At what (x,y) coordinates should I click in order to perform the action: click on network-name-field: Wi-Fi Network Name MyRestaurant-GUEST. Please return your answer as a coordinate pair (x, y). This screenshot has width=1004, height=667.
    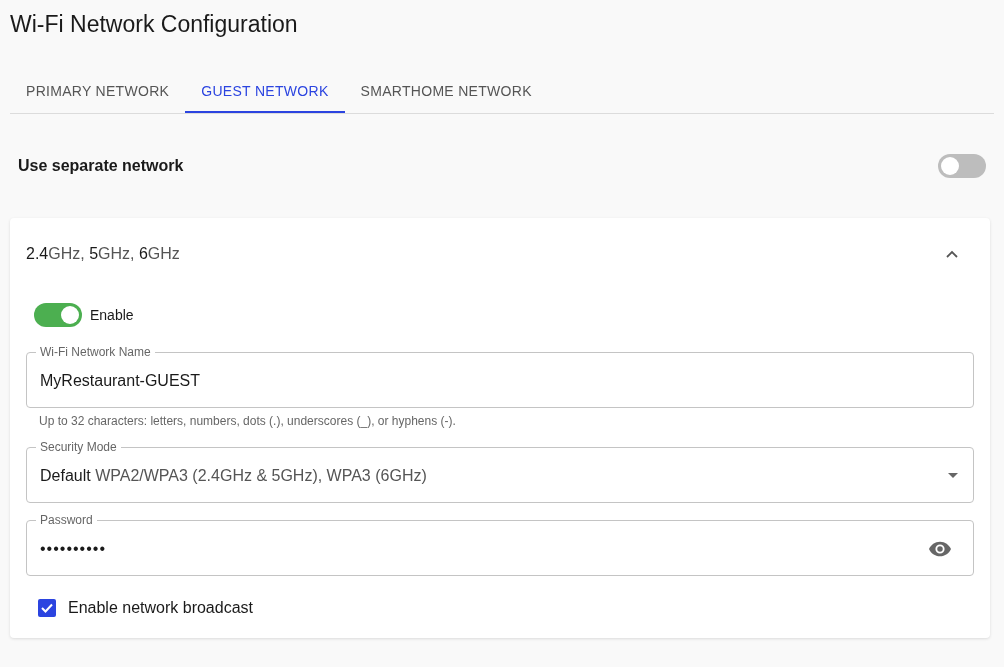
    Looking at the image, I should click on (500, 376).